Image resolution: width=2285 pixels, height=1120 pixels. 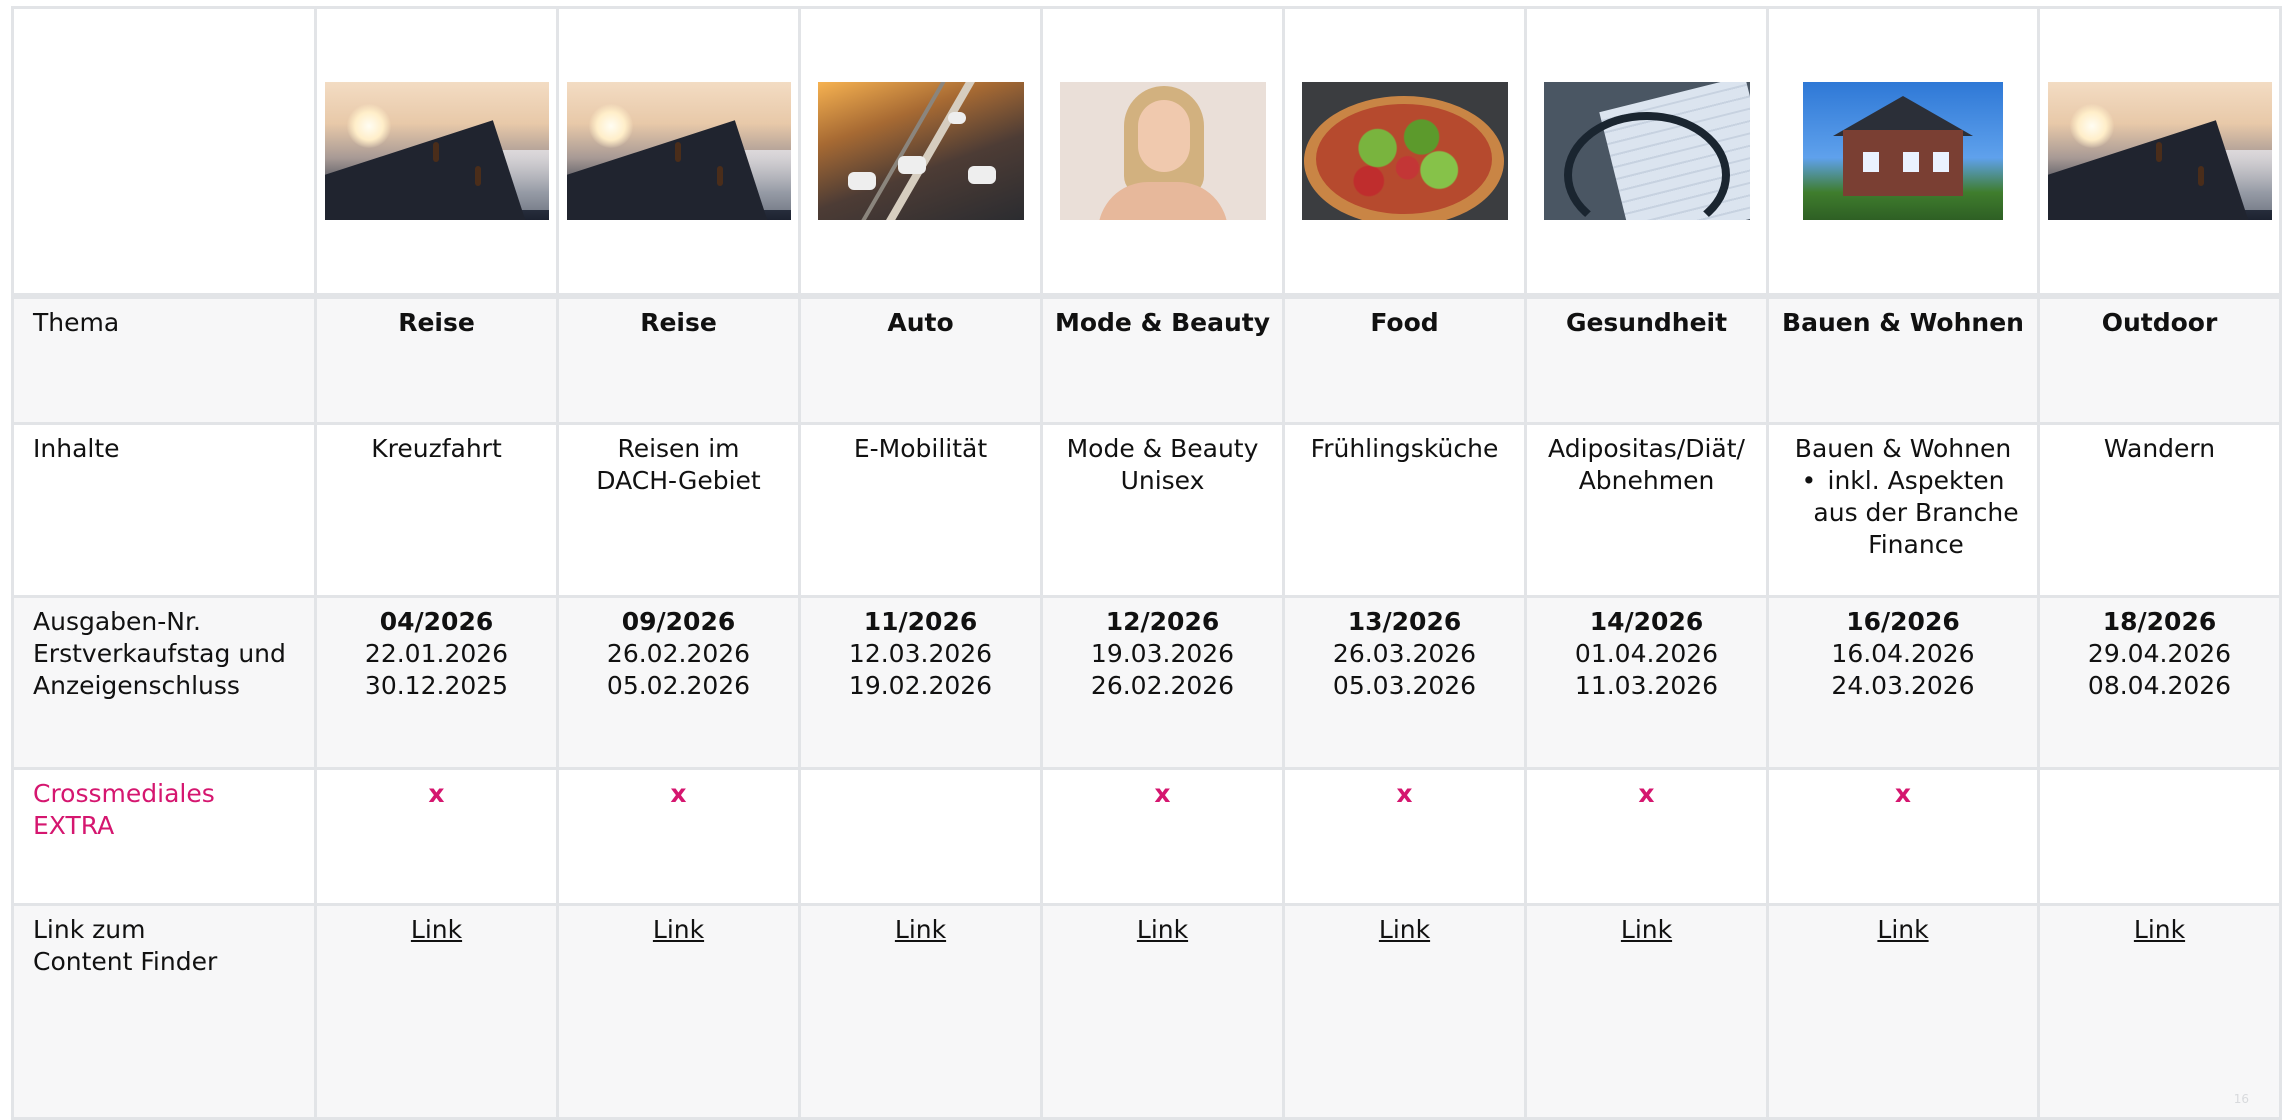 What do you see at coordinates (920, 621) in the screenshot?
I see `issue-number: 11/2026` at bounding box center [920, 621].